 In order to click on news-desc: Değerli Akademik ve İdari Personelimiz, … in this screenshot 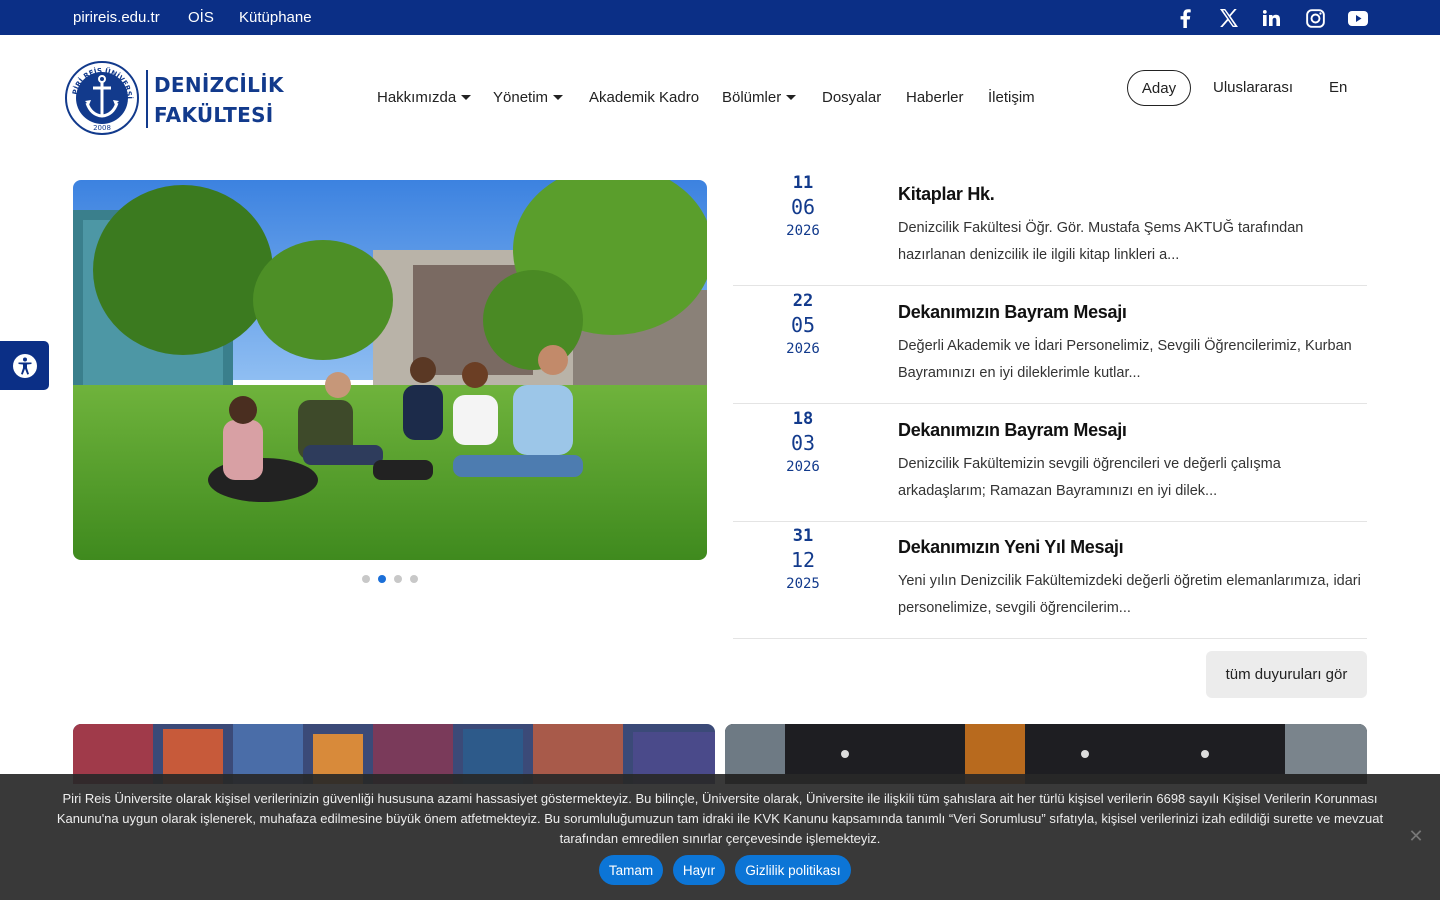, I will do `click(1125, 359)`.